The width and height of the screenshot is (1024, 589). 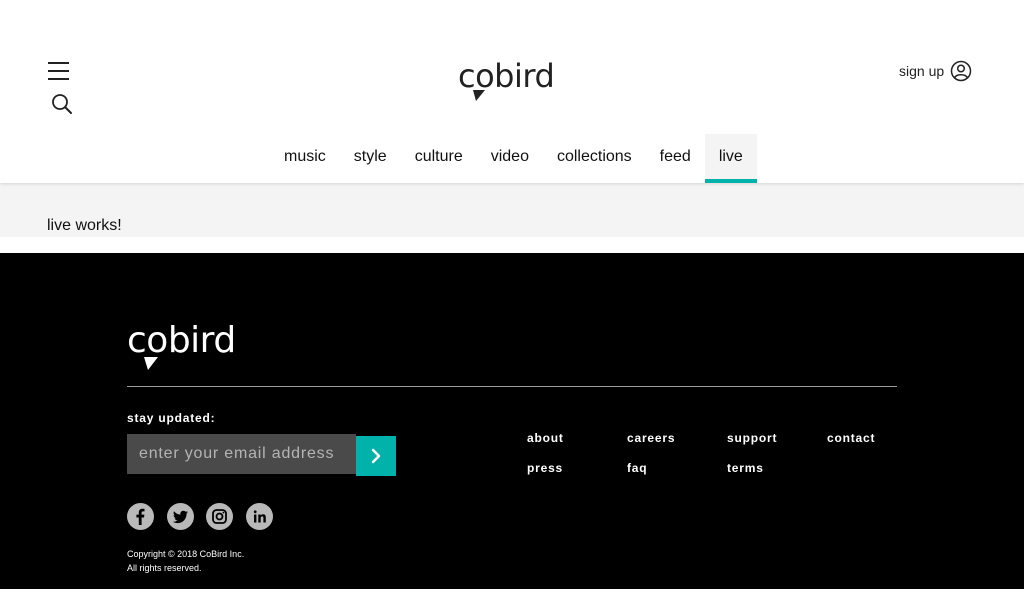 What do you see at coordinates (545, 438) in the screenshot?
I see `footer-link-about: about` at bounding box center [545, 438].